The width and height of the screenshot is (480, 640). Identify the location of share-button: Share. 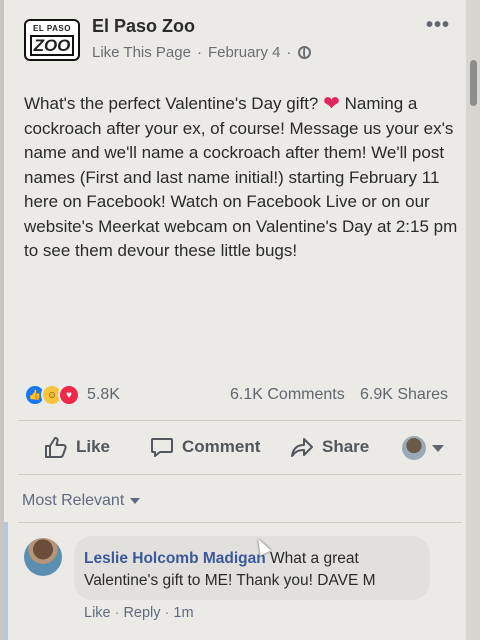
(329, 447).